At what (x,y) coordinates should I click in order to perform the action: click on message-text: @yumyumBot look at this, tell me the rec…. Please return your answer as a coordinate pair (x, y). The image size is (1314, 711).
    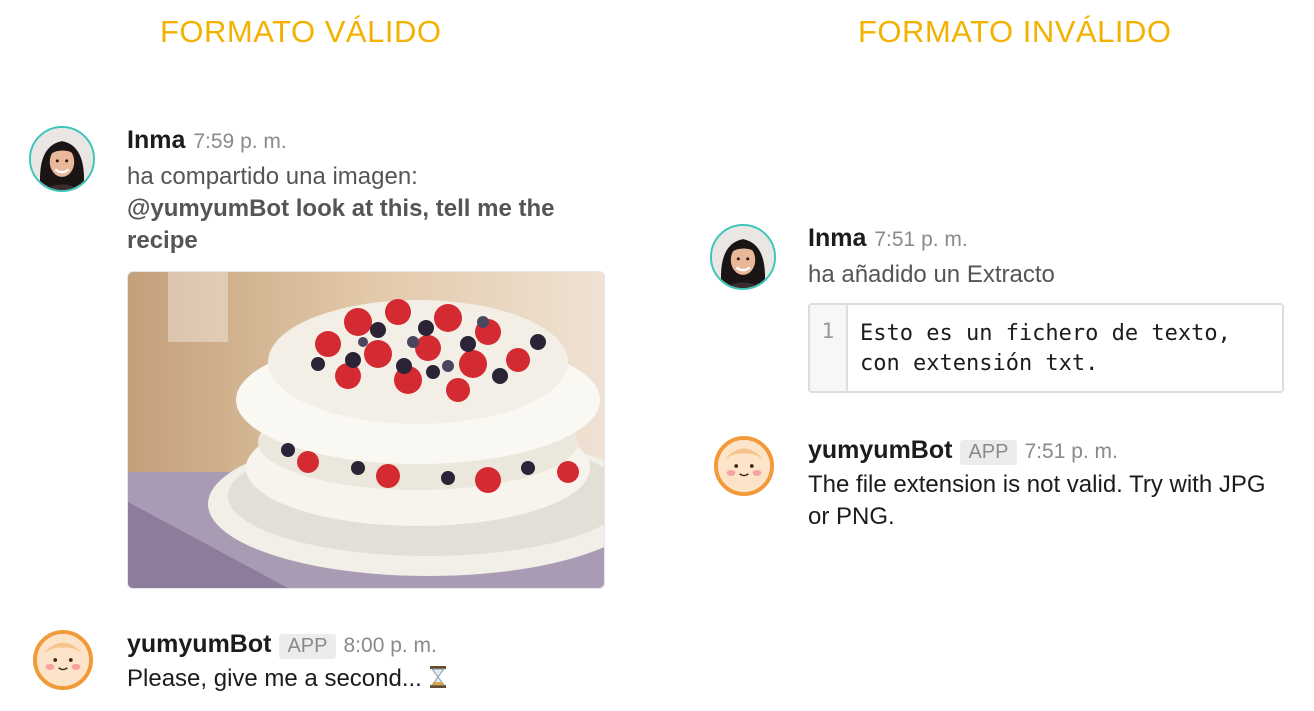
    Looking at the image, I should click on (341, 224).